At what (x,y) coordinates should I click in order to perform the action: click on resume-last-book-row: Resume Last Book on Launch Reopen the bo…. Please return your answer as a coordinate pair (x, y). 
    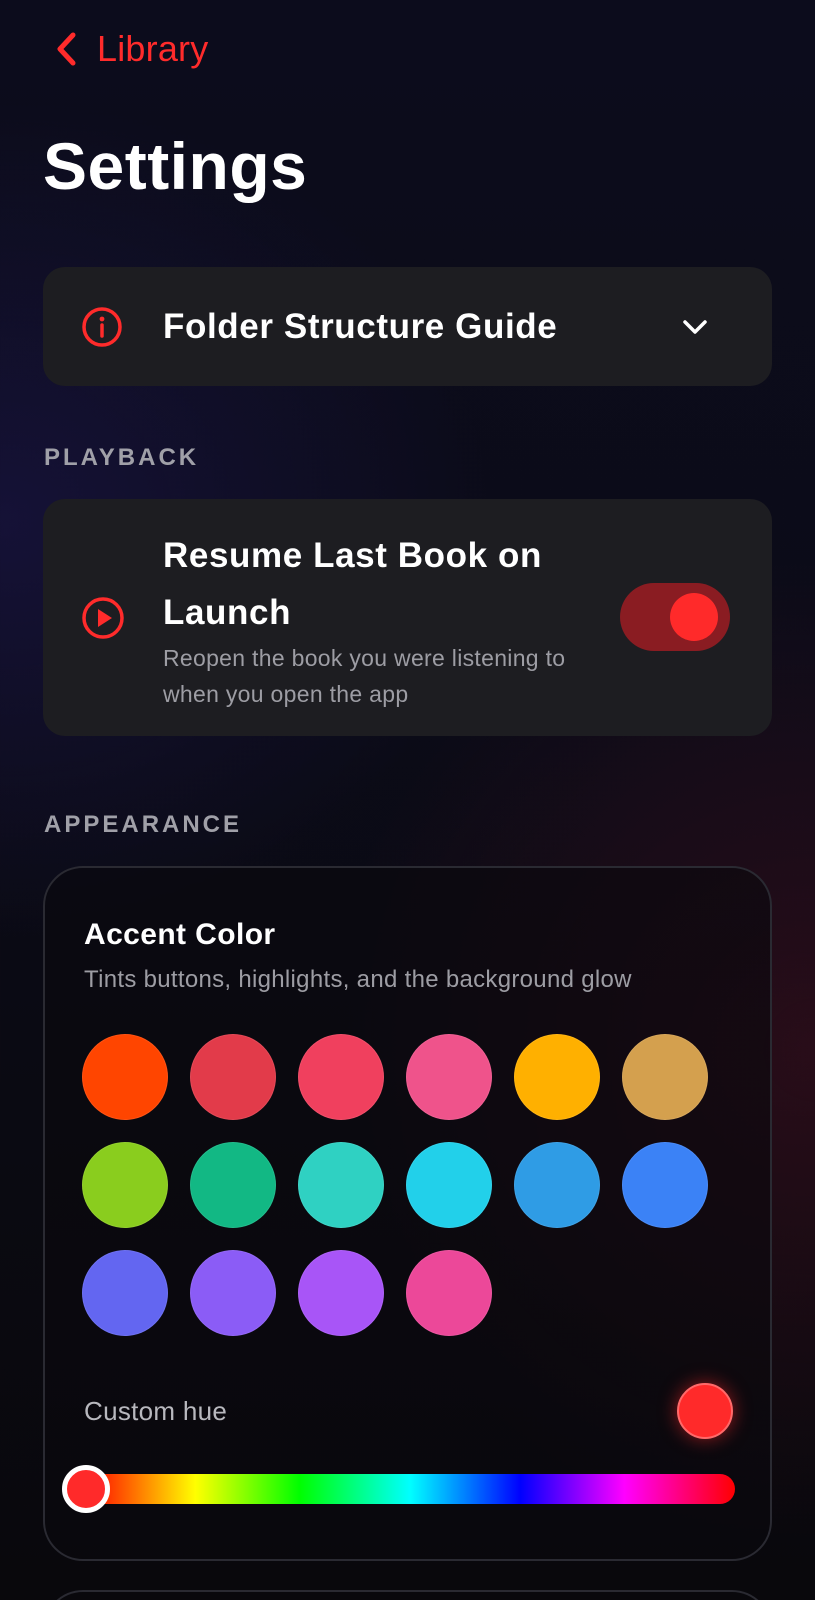
    Looking at the image, I should click on (407, 617).